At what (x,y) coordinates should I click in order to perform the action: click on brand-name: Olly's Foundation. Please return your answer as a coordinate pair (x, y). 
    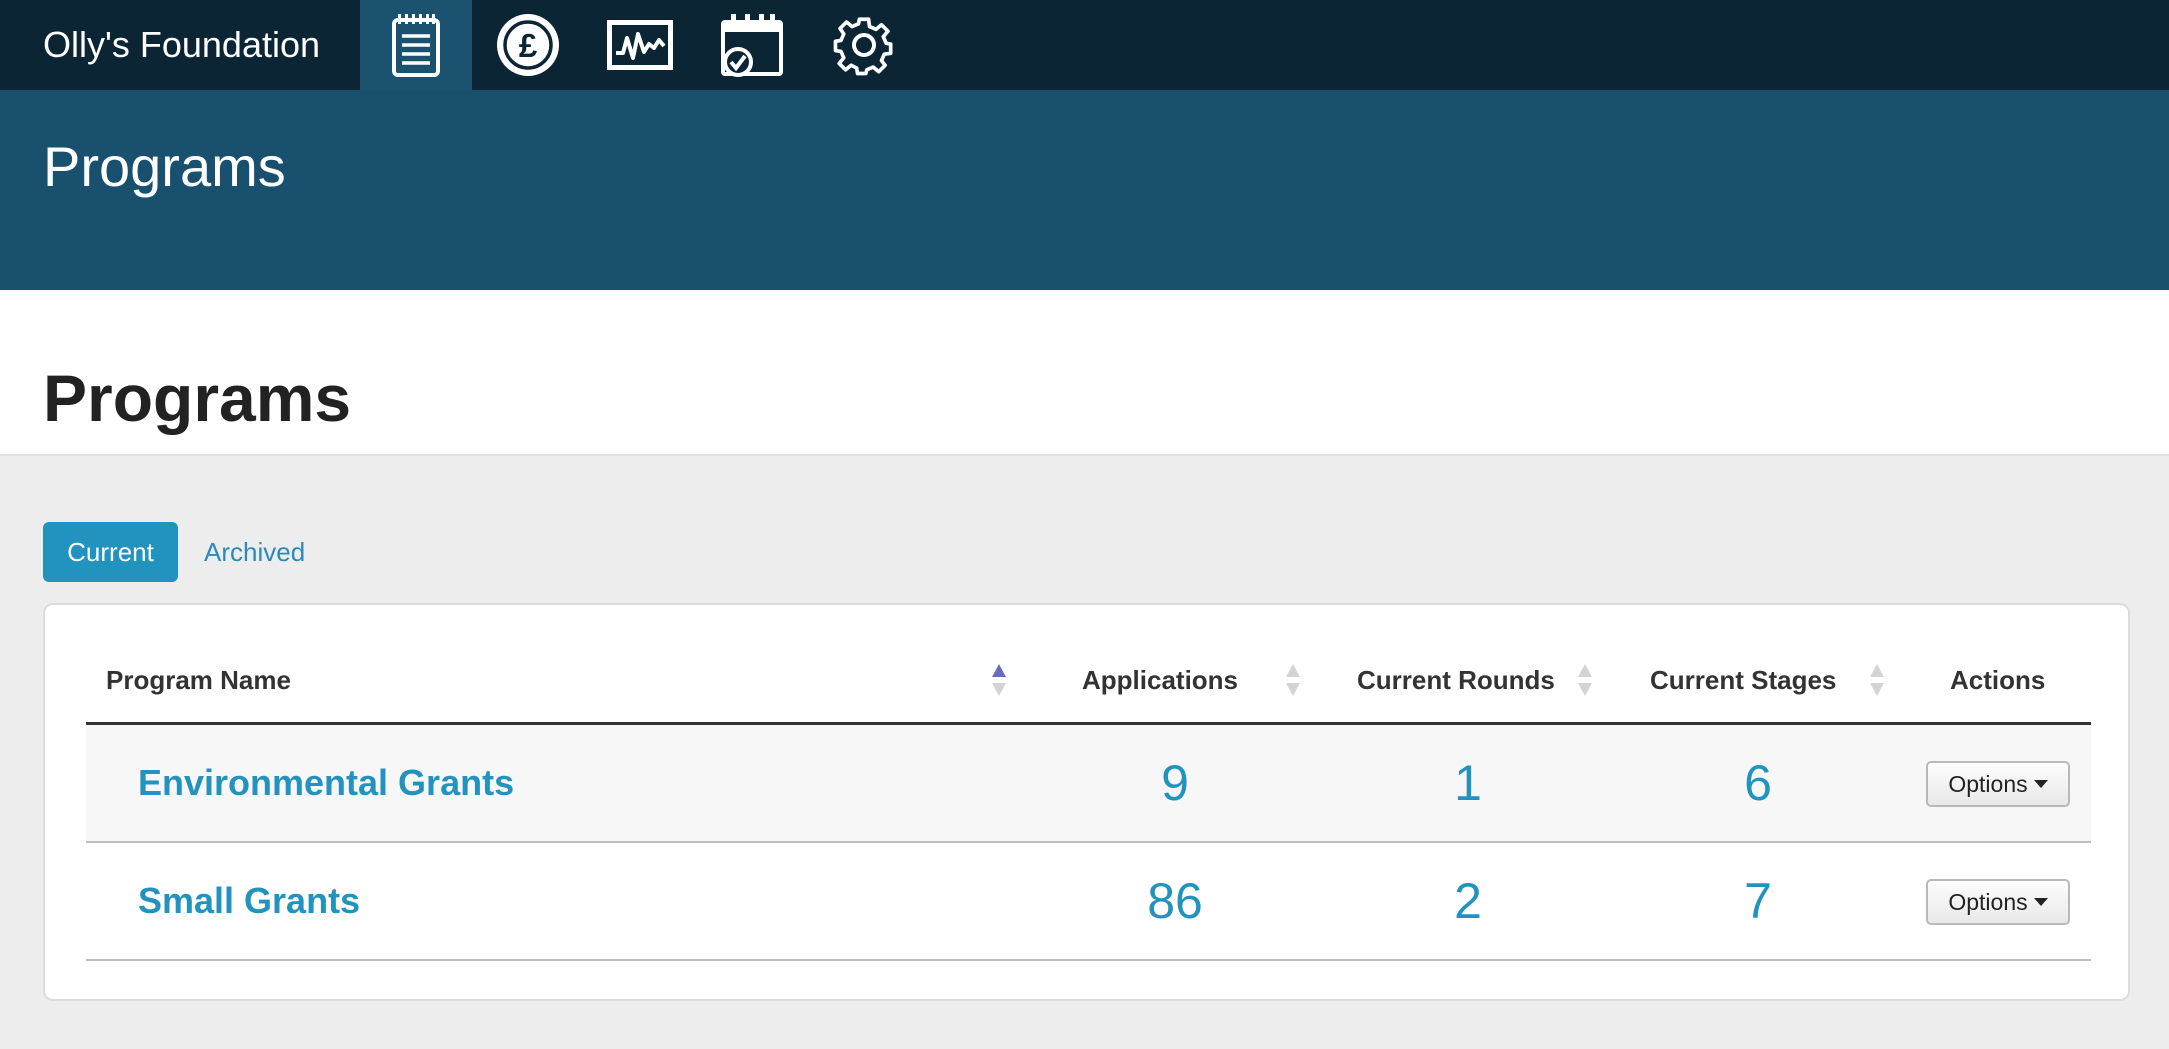
    Looking at the image, I should click on (180, 45).